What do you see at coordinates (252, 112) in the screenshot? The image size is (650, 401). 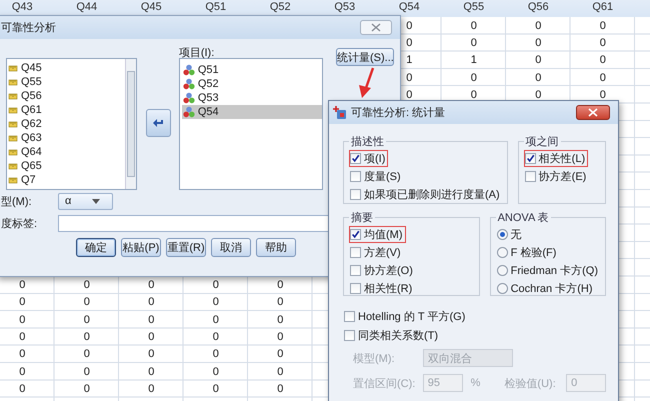 I see `item: Q54` at bounding box center [252, 112].